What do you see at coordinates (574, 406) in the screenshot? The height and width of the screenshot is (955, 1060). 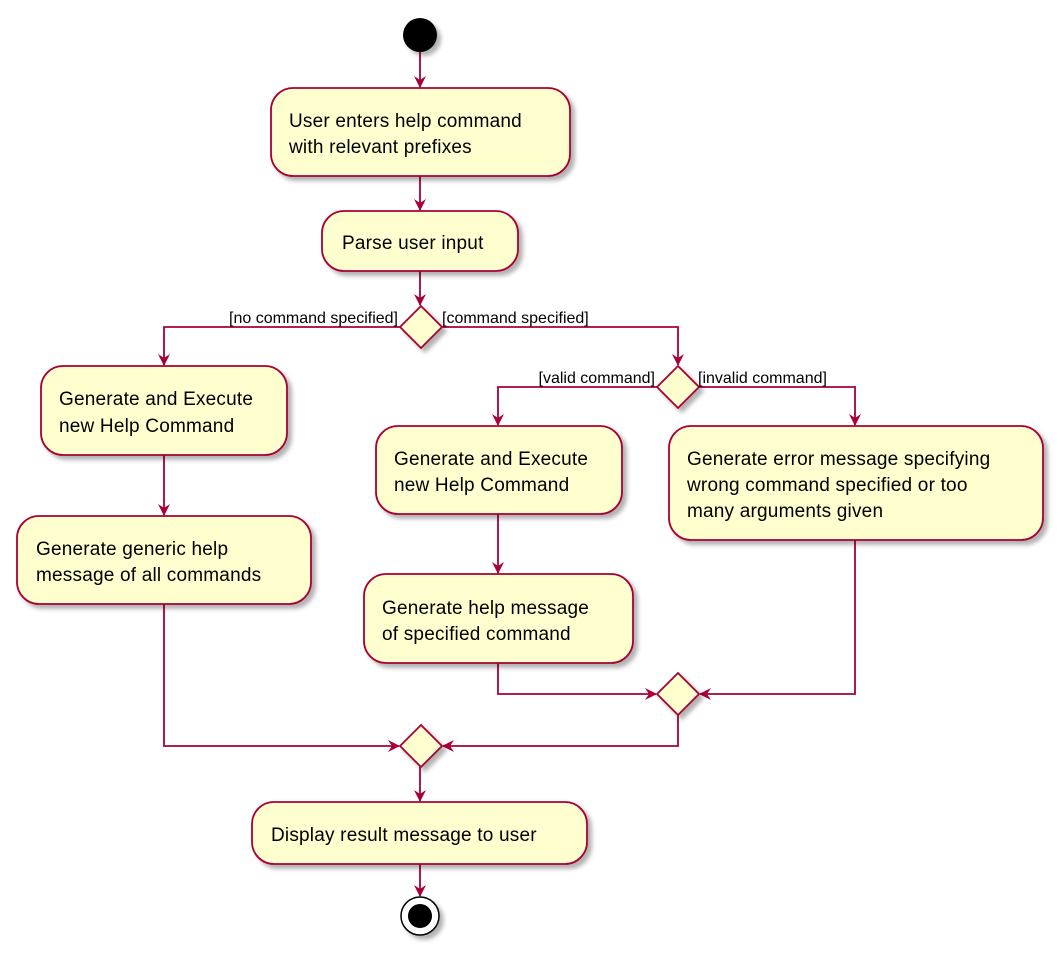 I see `edge-valid` at bounding box center [574, 406].